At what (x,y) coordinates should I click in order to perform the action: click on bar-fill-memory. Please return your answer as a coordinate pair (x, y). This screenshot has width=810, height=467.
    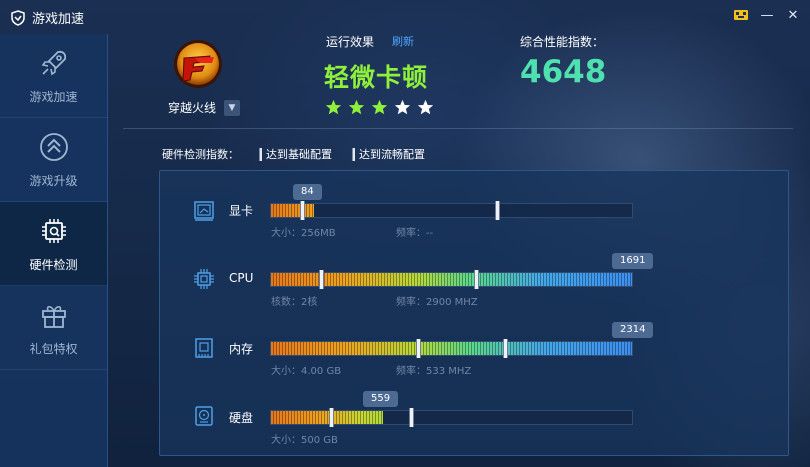
    Looking at the image, I should click on (451, 348).